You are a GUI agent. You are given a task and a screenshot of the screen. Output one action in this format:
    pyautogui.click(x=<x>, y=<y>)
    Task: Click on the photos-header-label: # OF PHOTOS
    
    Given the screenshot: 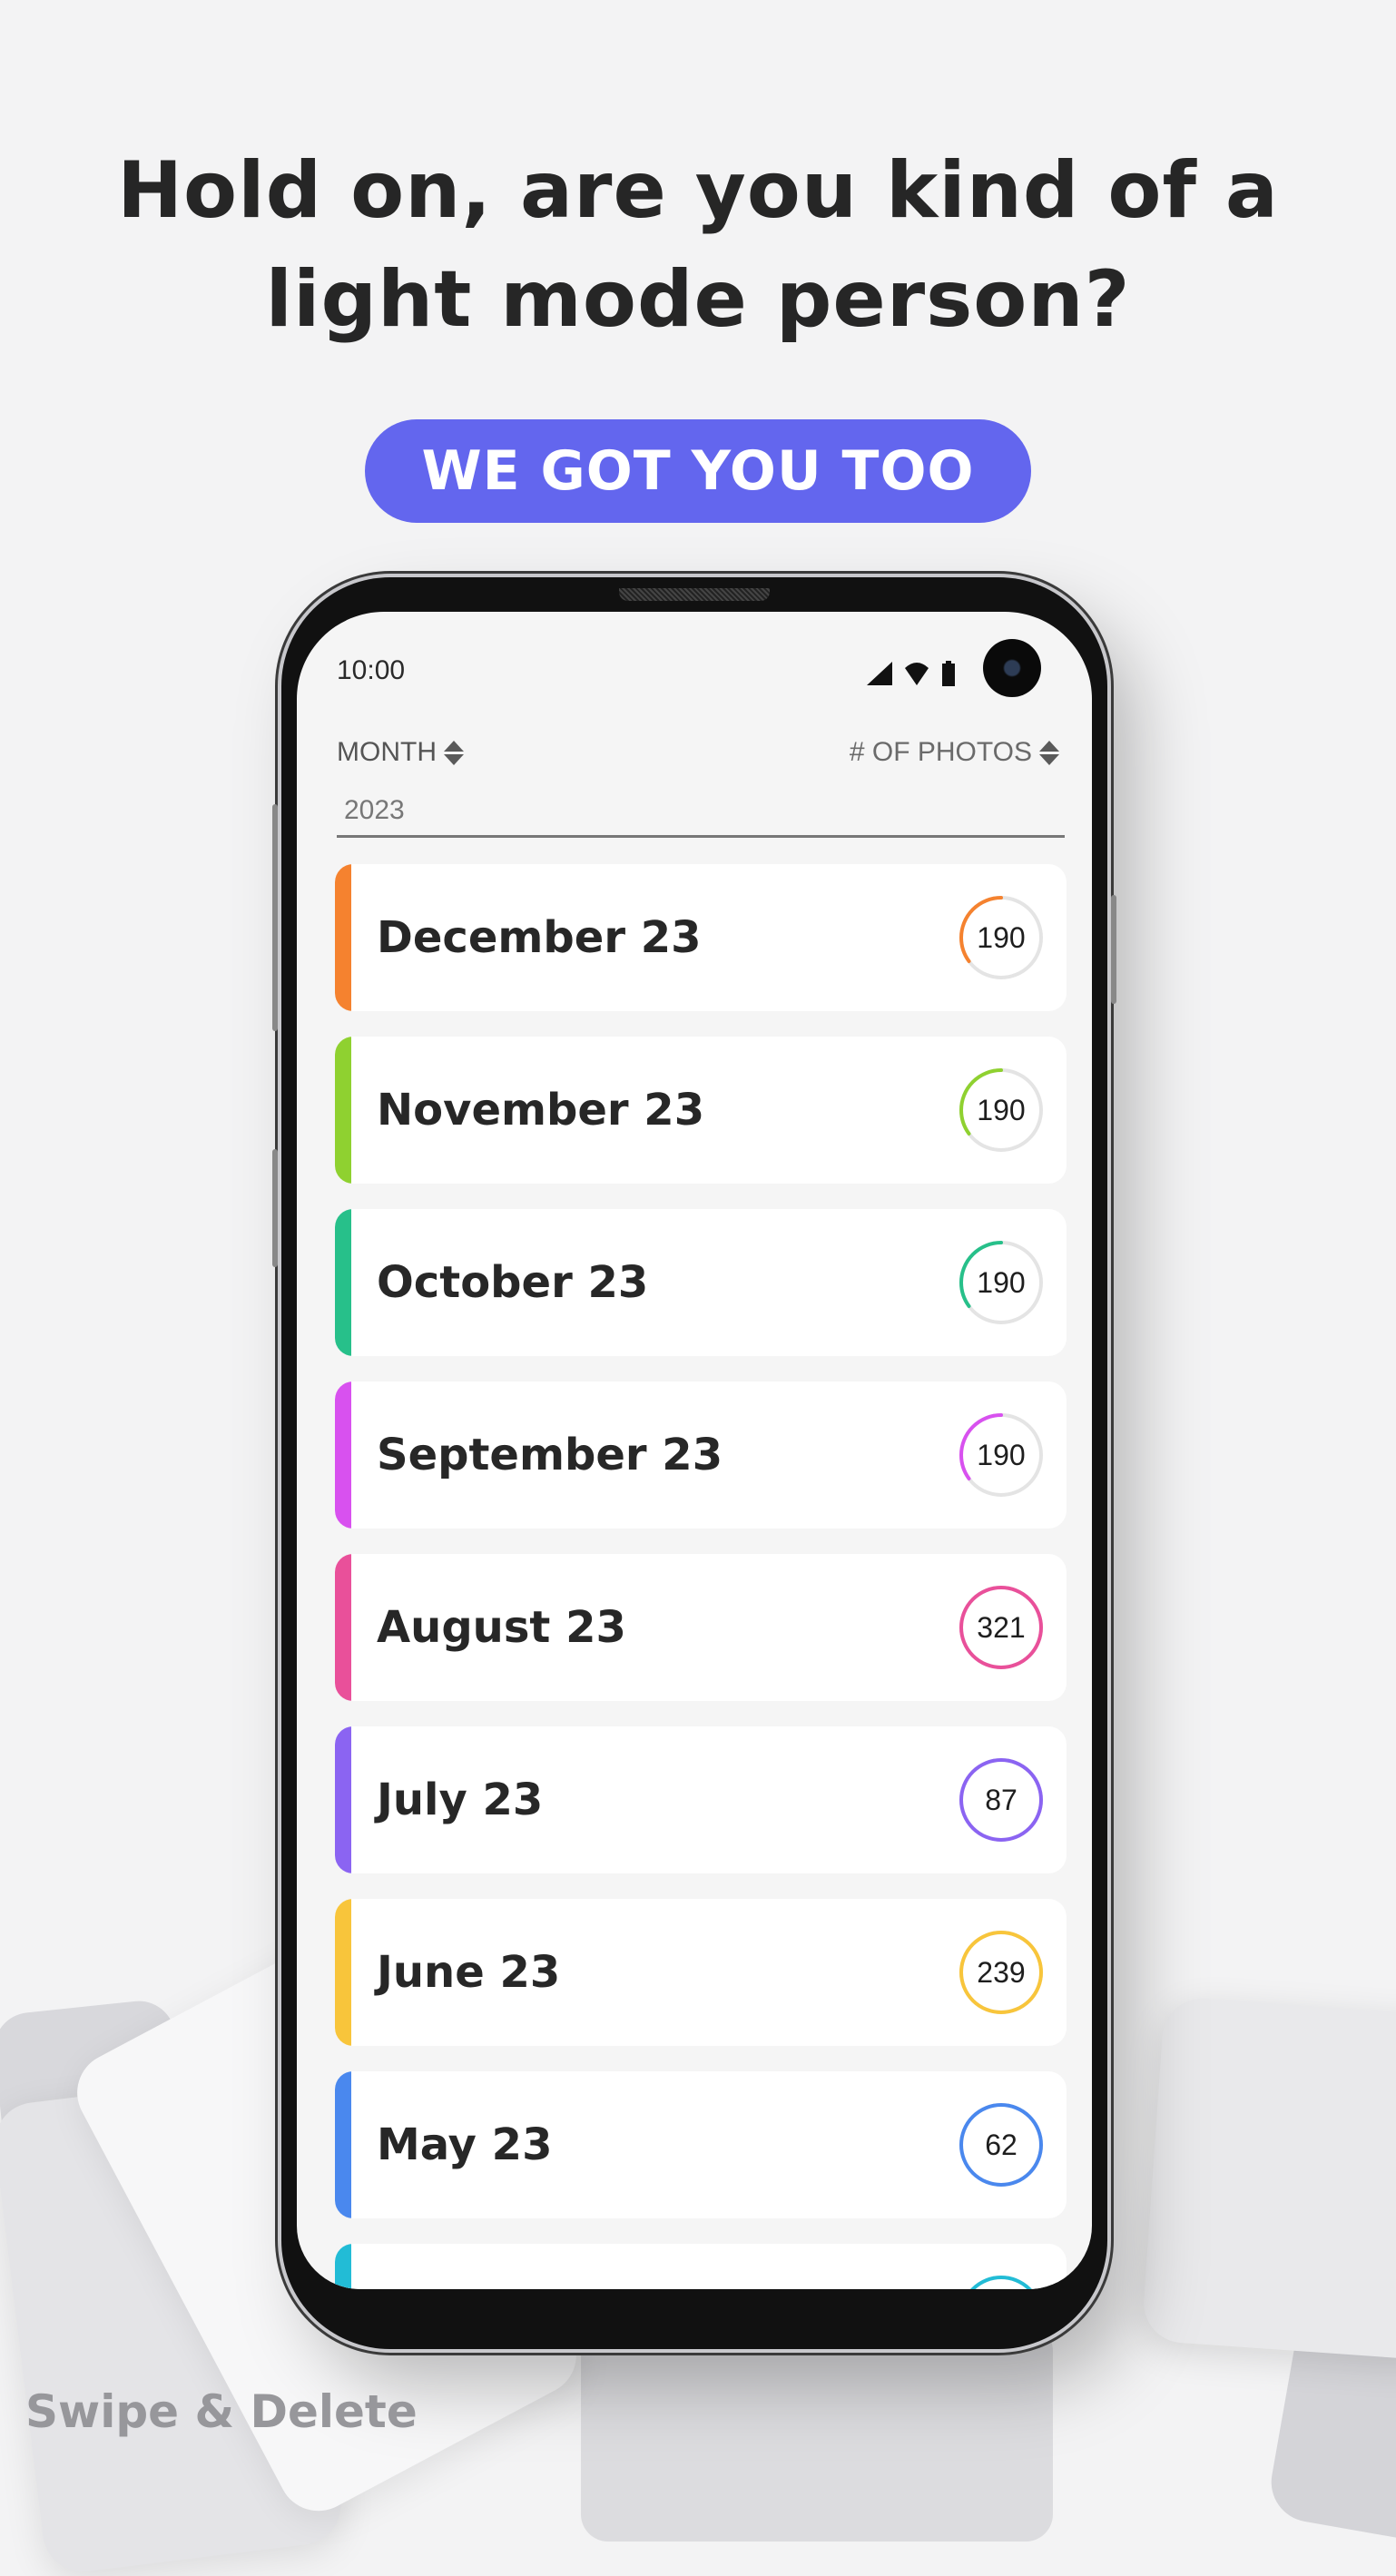 What is the action you would take?
    pyautogui.click(x=940, y=752)
    